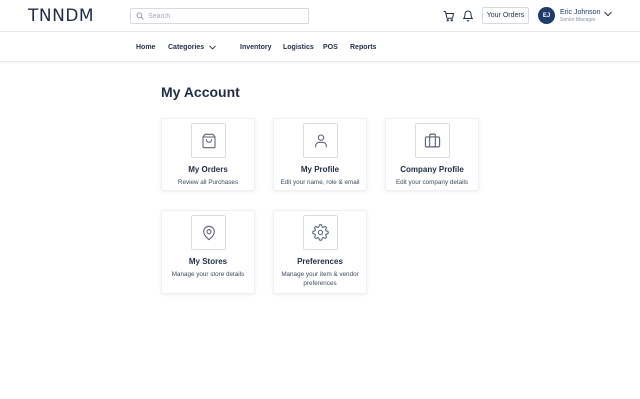  Describe the element at coordinates (578, 20) in the screenshot. I see `user-role: Senior Manager` at that location.